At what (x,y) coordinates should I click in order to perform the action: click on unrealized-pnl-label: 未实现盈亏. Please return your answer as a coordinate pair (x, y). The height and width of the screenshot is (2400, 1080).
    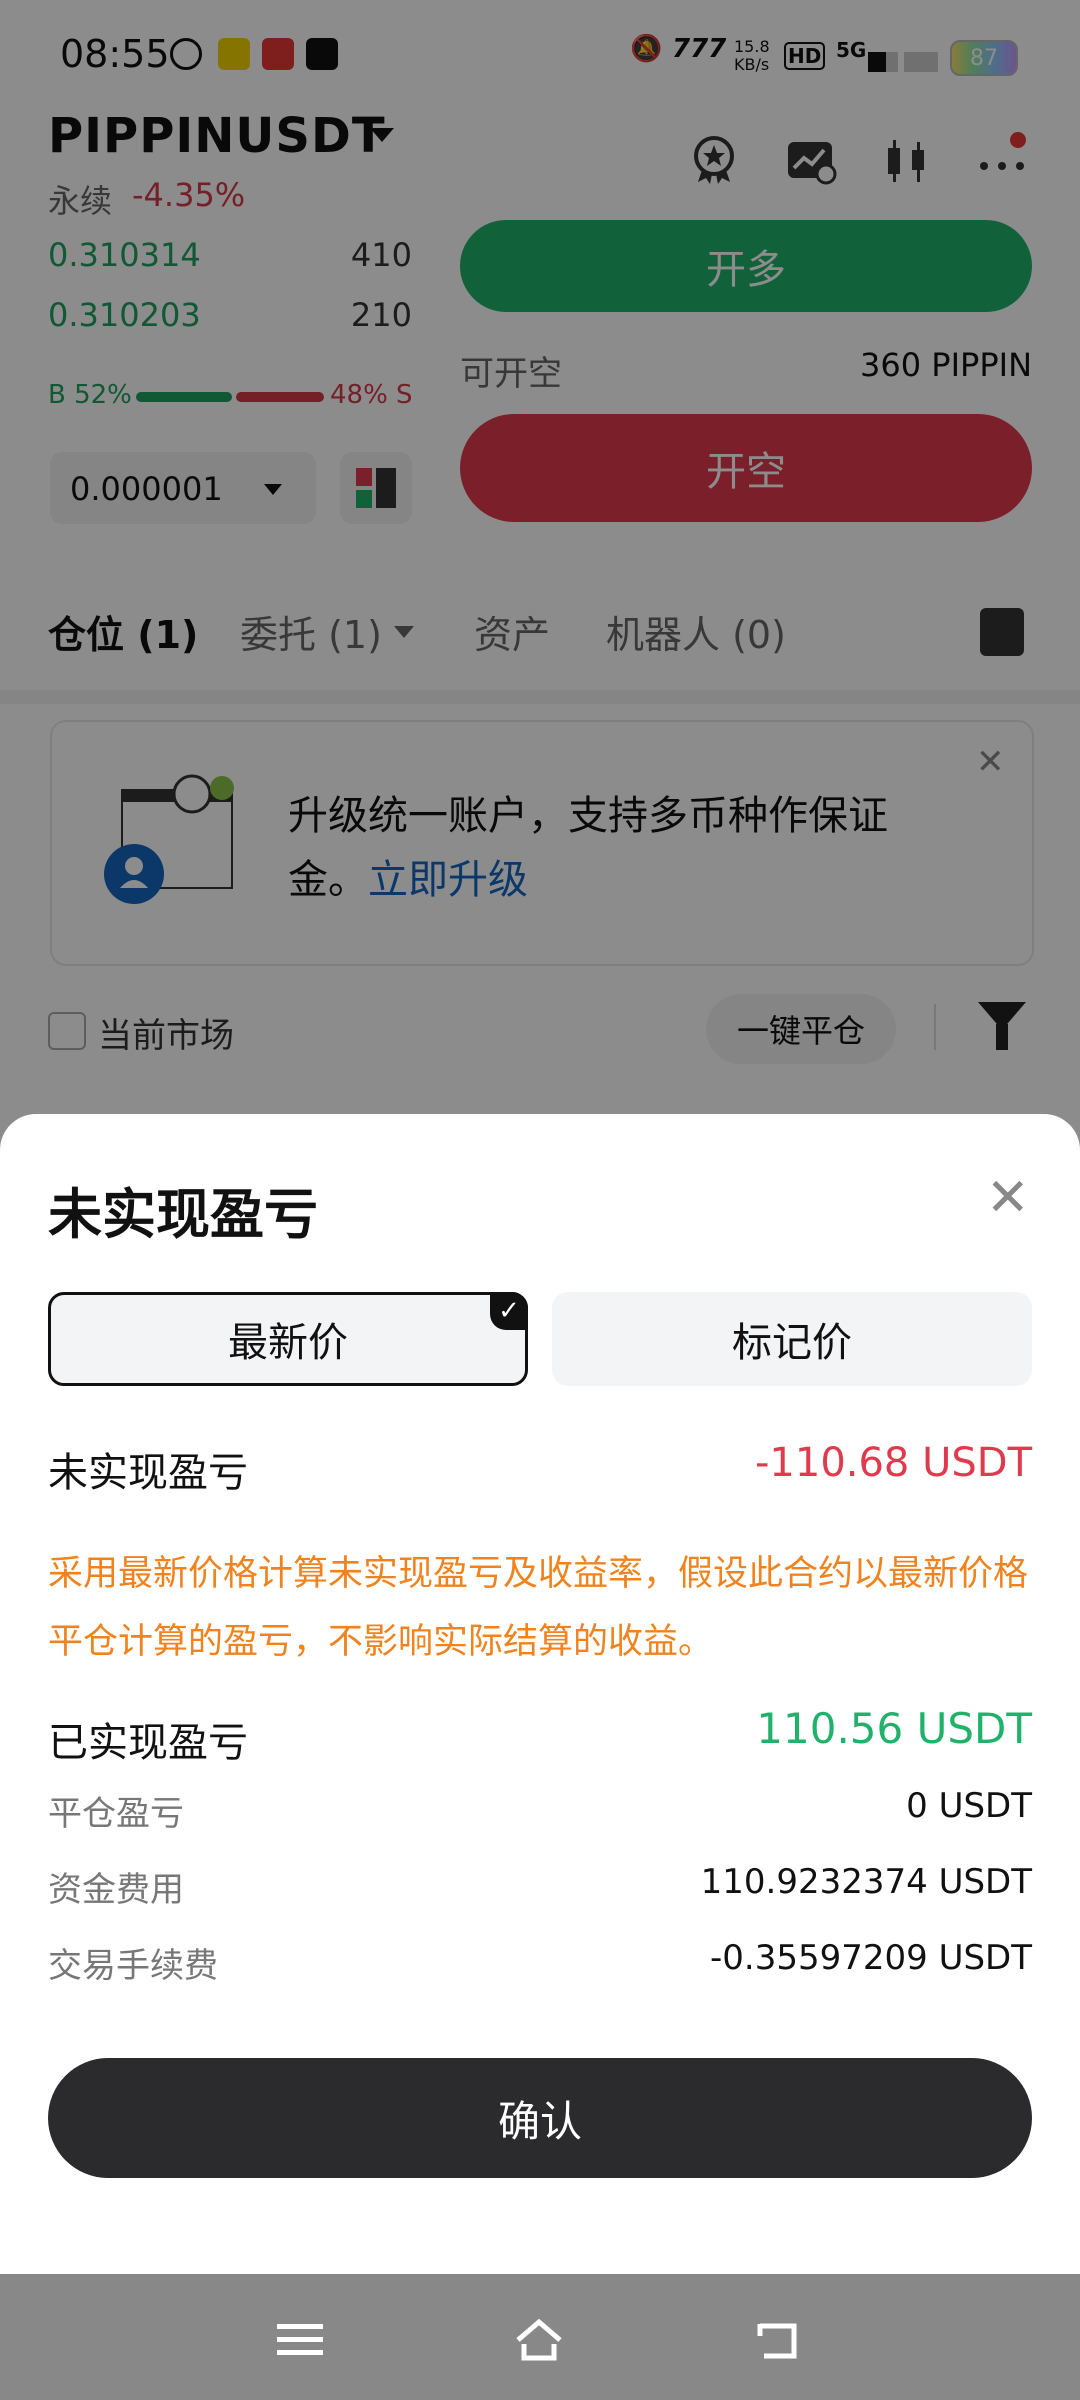
    Looking at the image, I should click on (148, 1473).